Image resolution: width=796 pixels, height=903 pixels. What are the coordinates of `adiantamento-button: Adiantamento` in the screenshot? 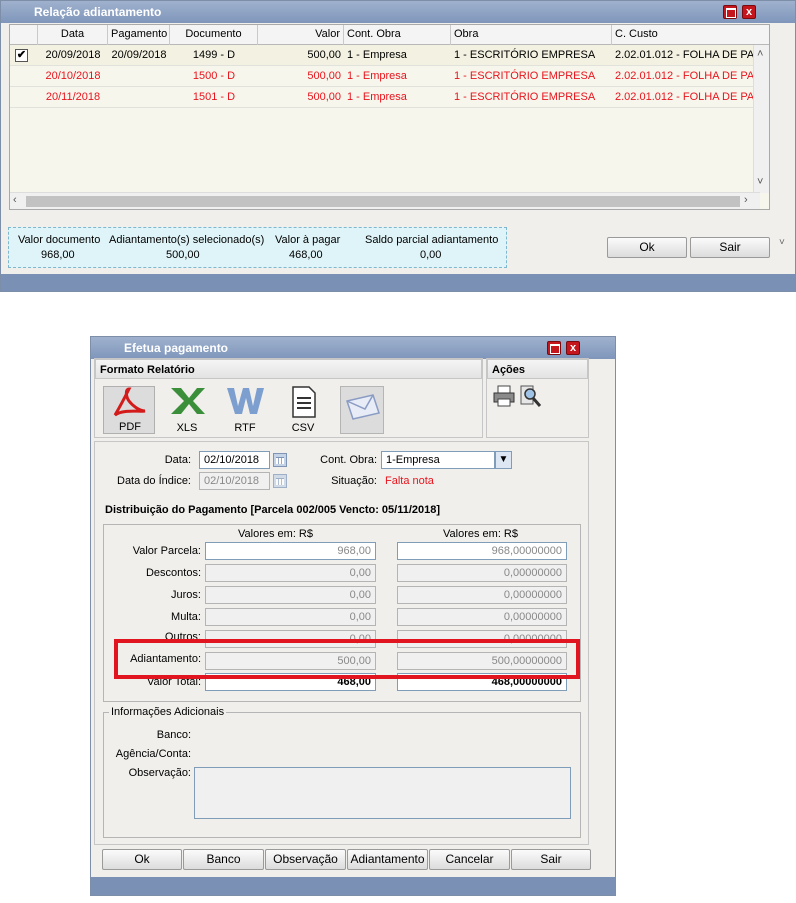 It's located at (387, 859).